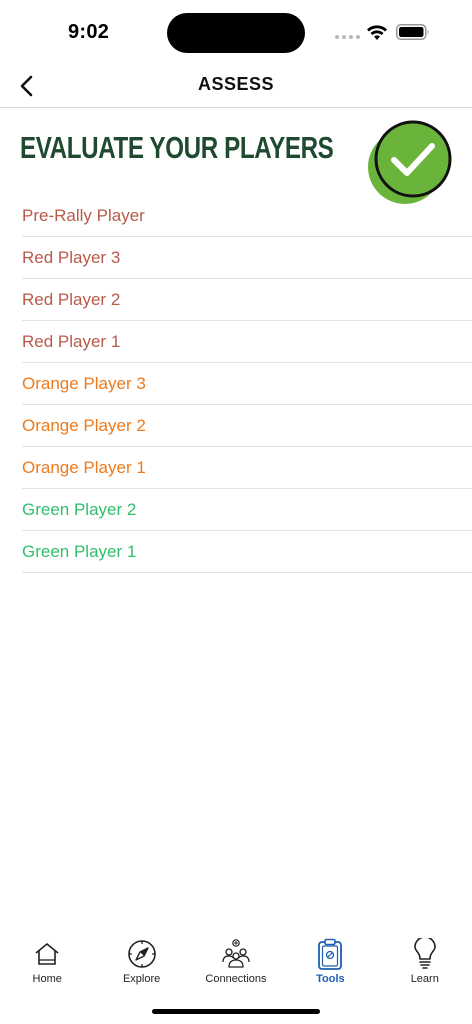 Image resolution: width=472 pixels, height=1024 pixels. What do you see at coordinates (71, 299) in the screenshot?
I see `player-level-label: Red Player 2` at bounding box center [71, 299].